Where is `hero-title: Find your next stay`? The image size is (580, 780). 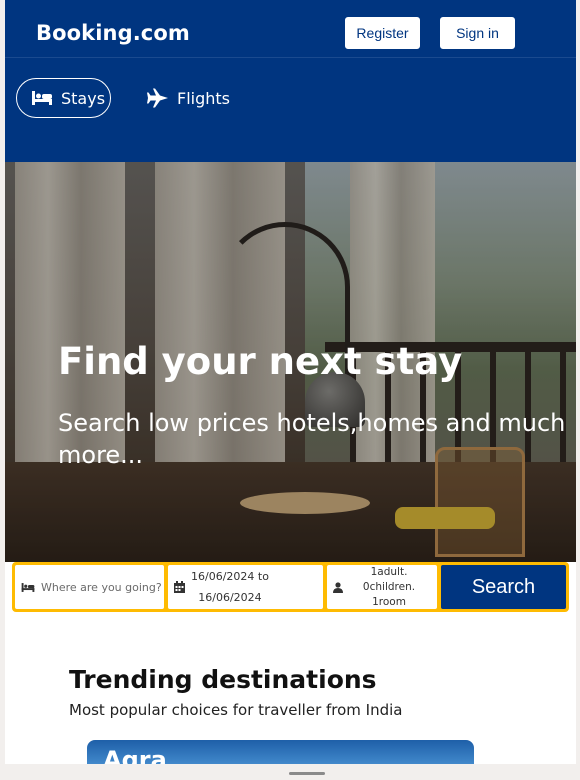 hero-title: Find your next stay is located at coordinates (260, 361).